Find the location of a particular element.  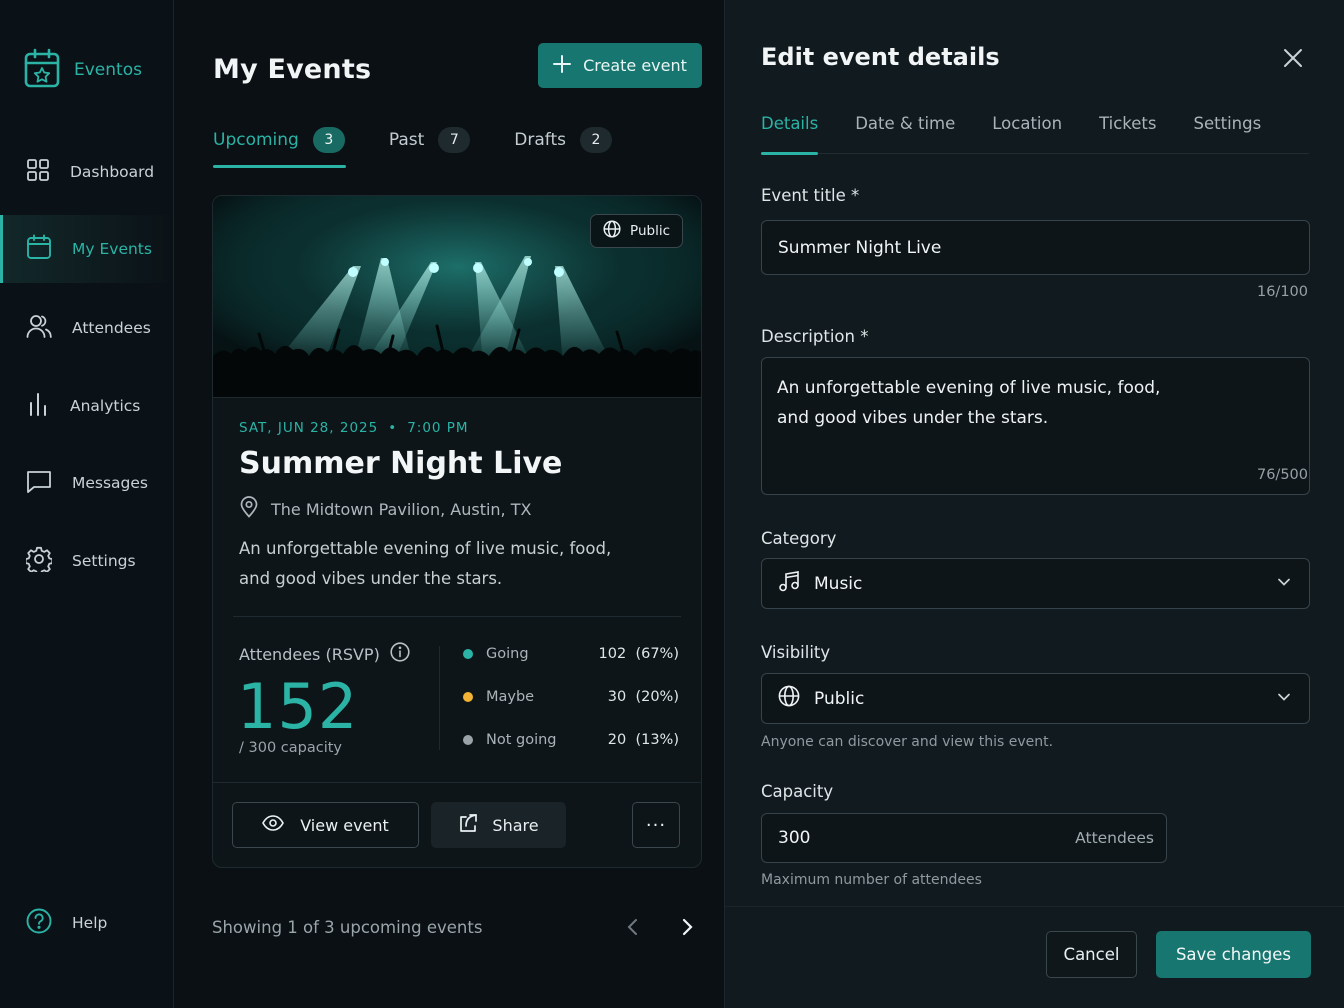

capacity-suffix: Attendees is located at coordinates (1114, 838).